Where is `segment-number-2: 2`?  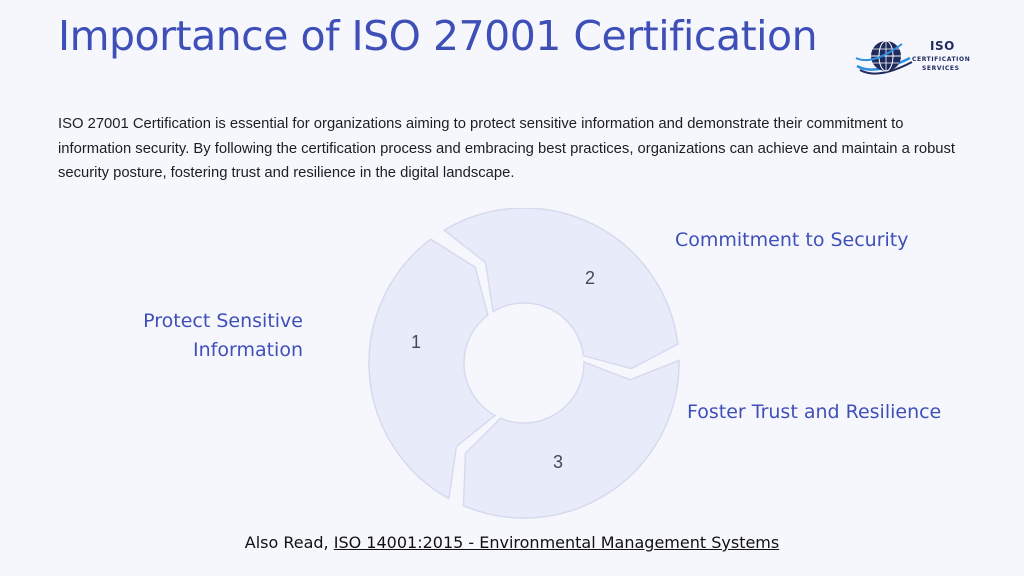 segment-number-2: 2 is located at coordinates (590, 278).